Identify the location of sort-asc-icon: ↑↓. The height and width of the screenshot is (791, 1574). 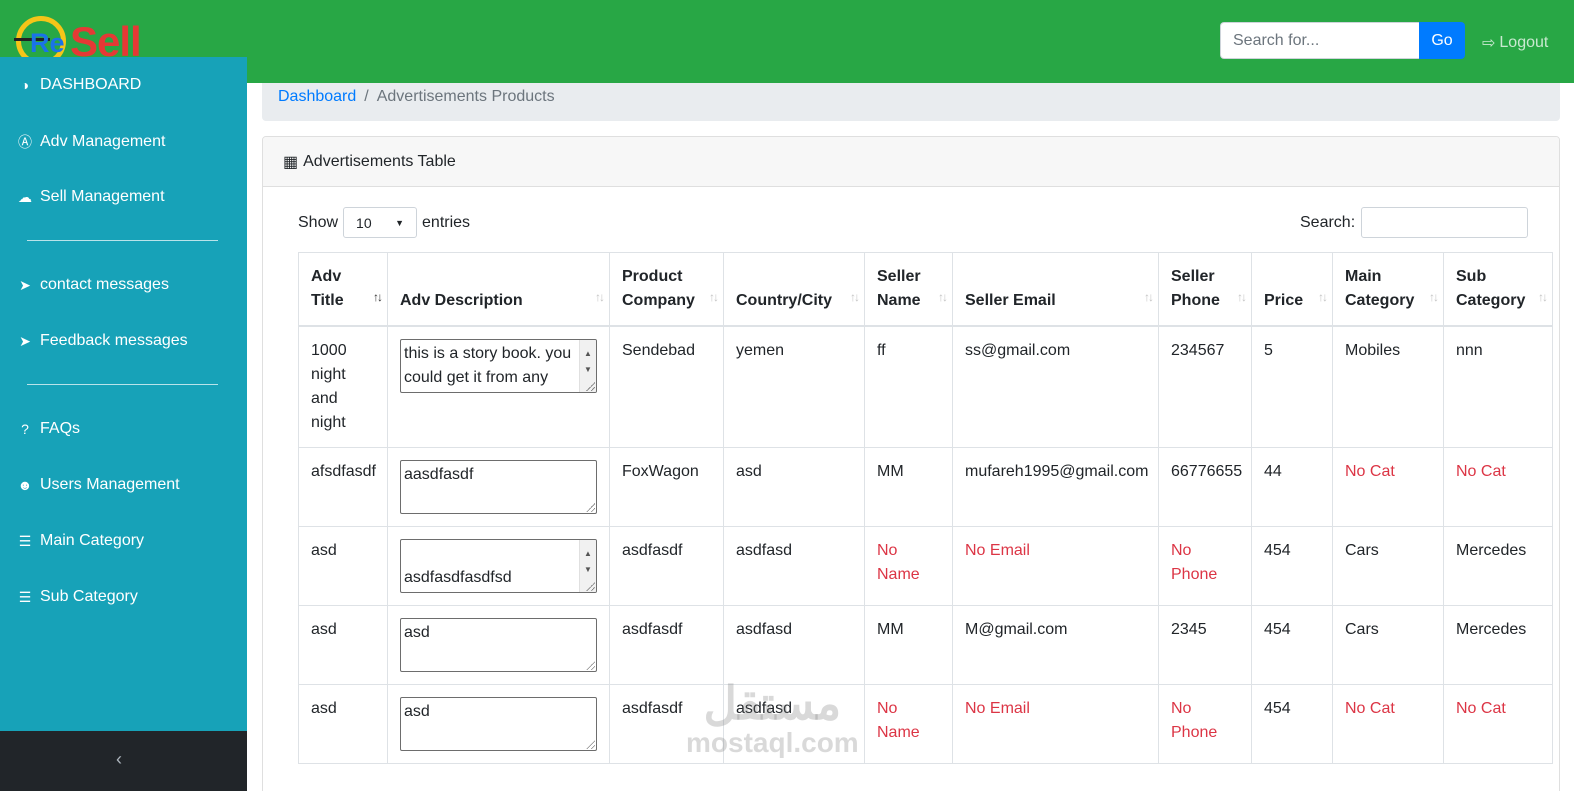
(378, 297).